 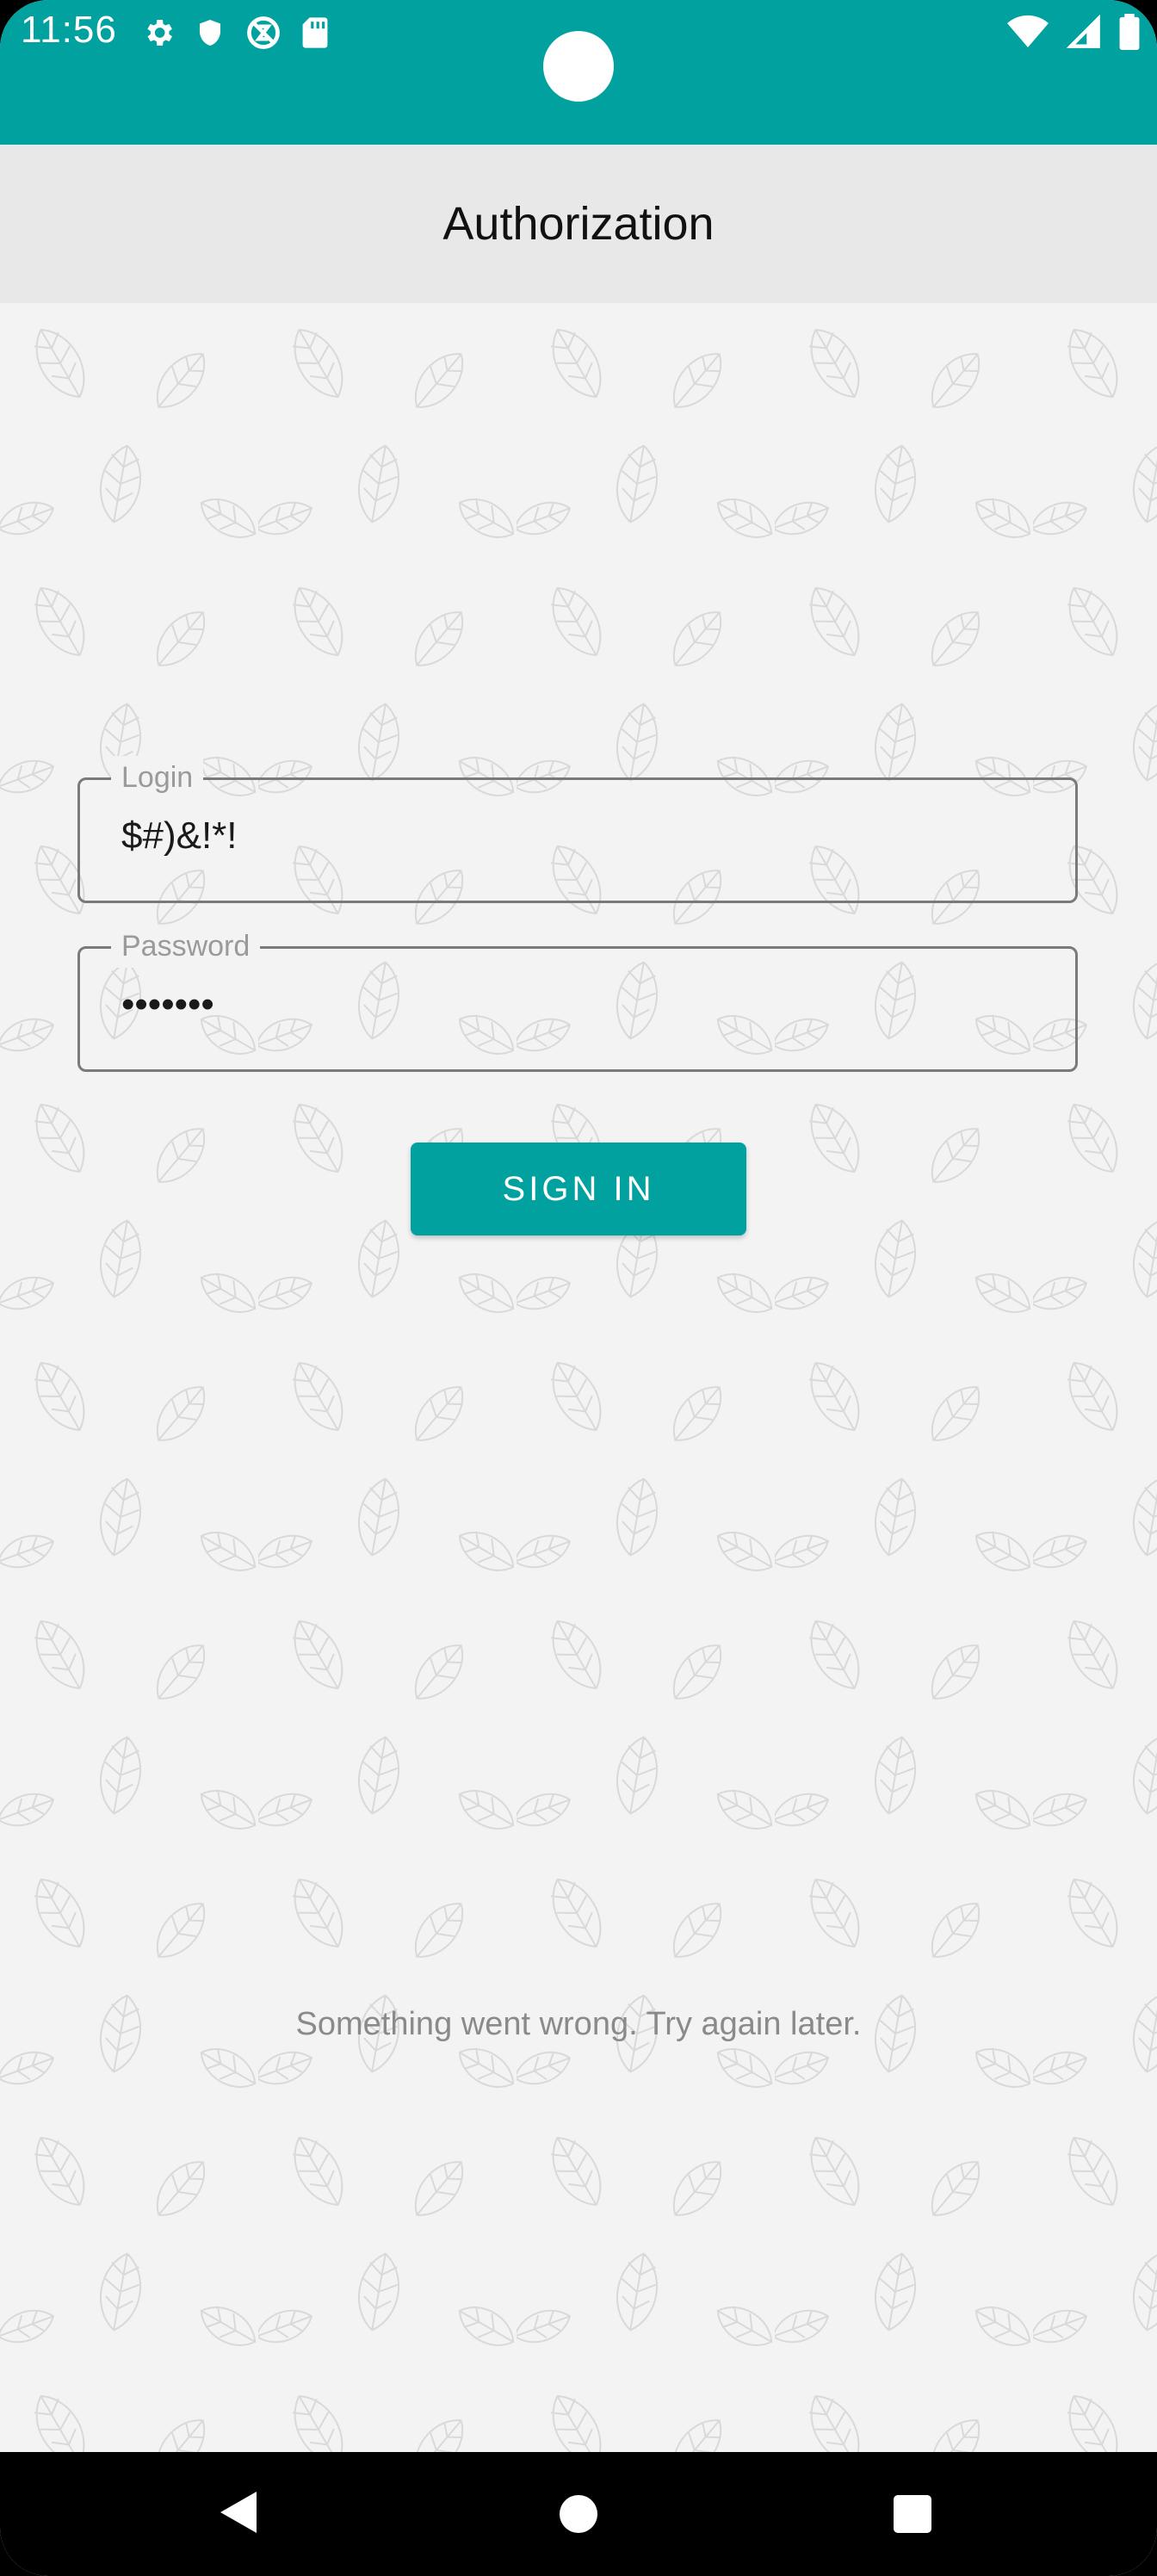 What do you see at coordinates (69, 30) in the screenshot?
I see `status-time: 11:56` at bounding box center [69, 30].